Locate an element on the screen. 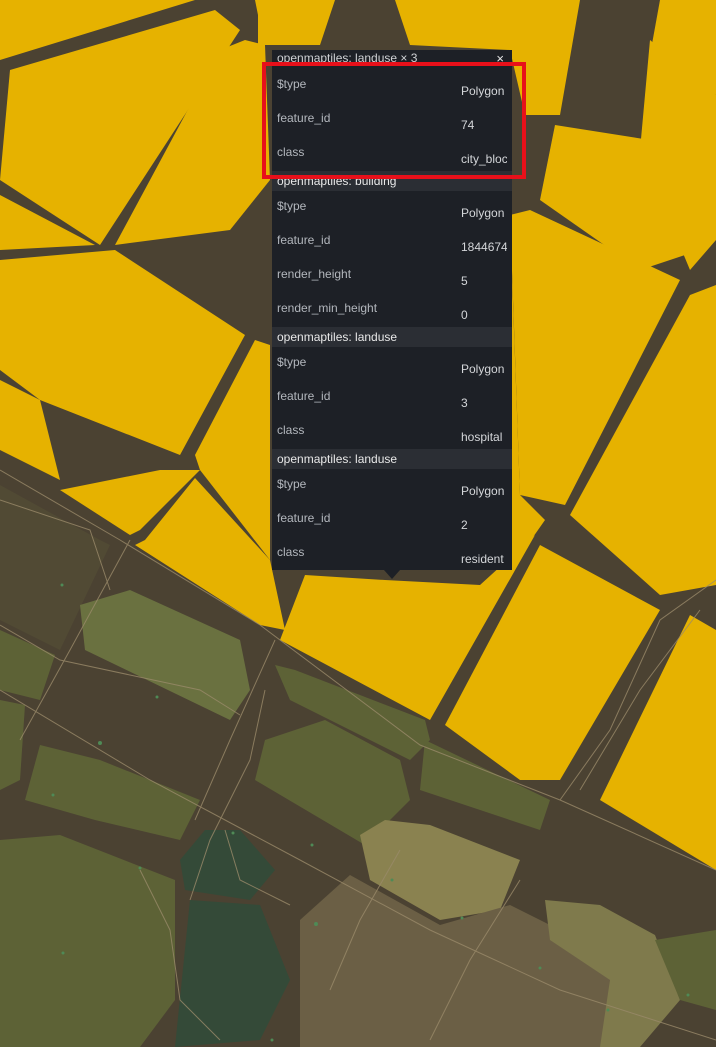 Image resolution: width=716 pixels, height=1047 pixels. property-value: city_bloc is located at coordinates (484, 159).